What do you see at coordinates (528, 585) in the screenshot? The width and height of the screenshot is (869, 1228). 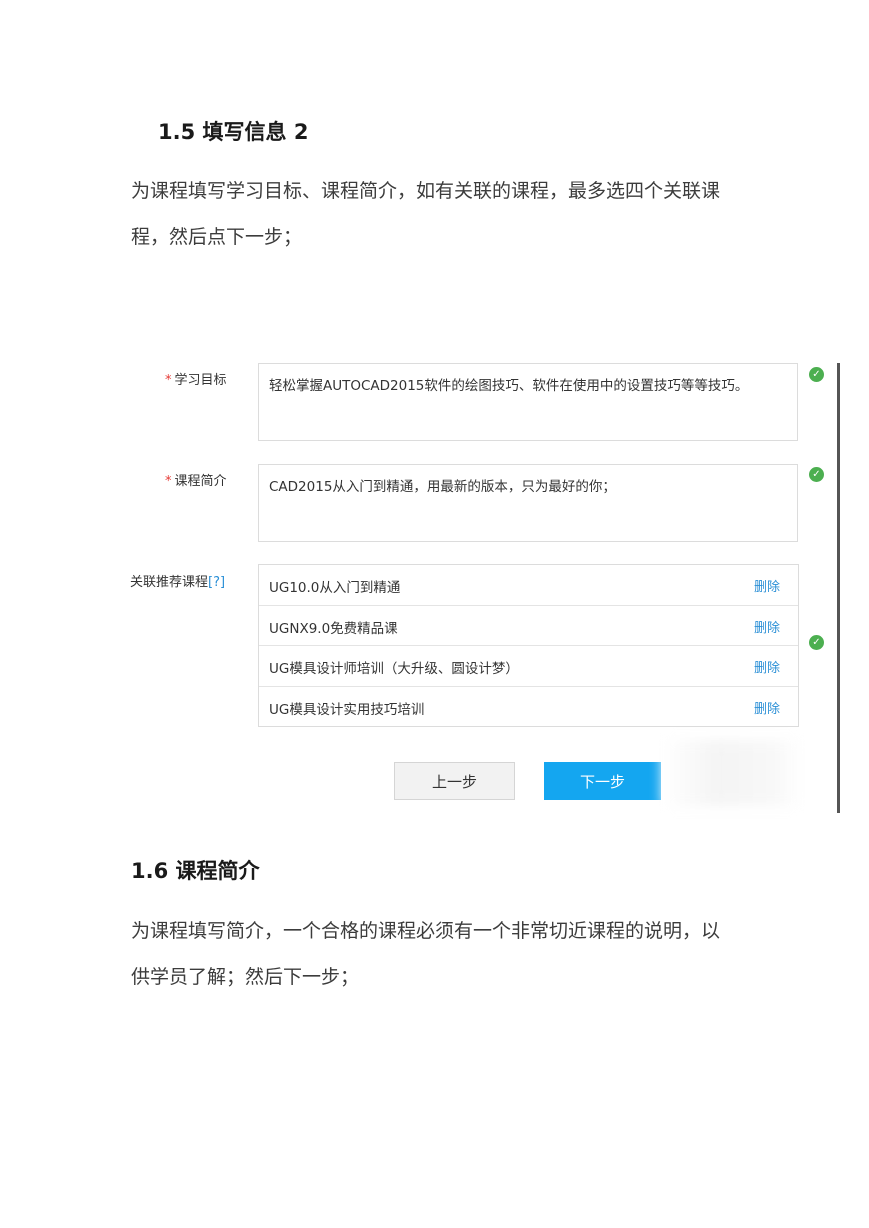 I see `list-item: UG10.0从入门到精通 删除` at bounding box center [528, 585].